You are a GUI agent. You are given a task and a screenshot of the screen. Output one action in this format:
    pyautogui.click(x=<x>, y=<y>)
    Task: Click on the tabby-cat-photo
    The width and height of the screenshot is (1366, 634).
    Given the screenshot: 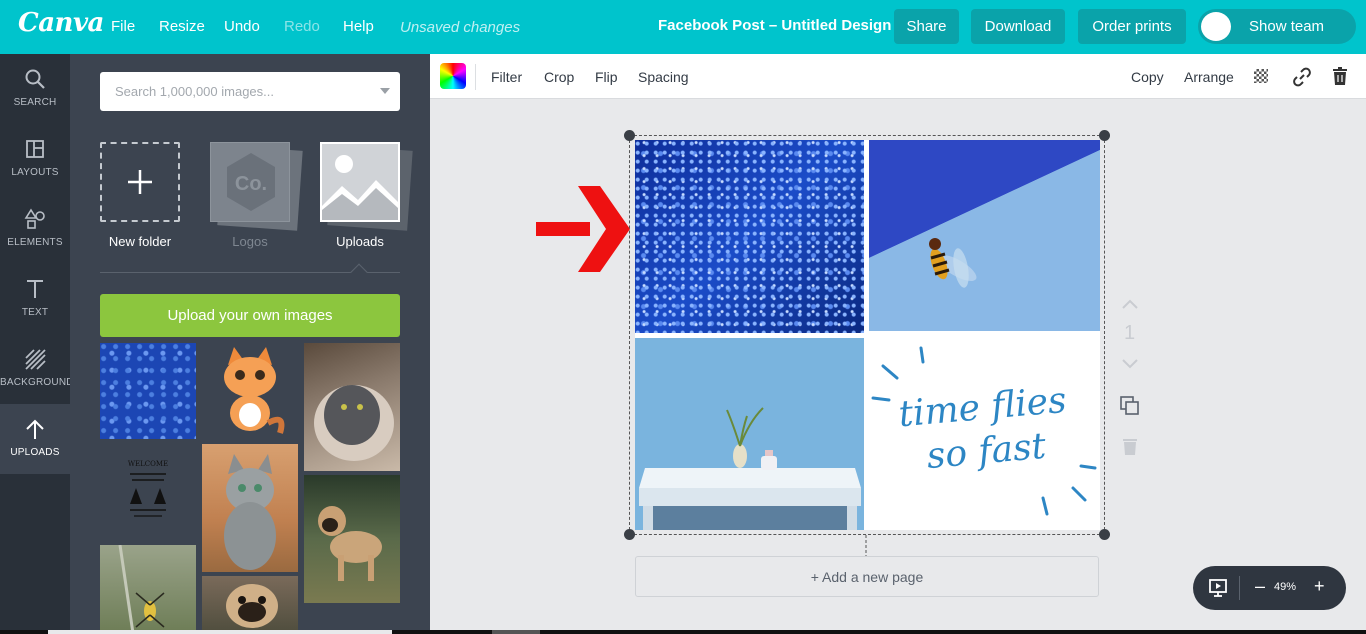 What is the action you would take?
    pyautogui.click(x=250, y=512)
    